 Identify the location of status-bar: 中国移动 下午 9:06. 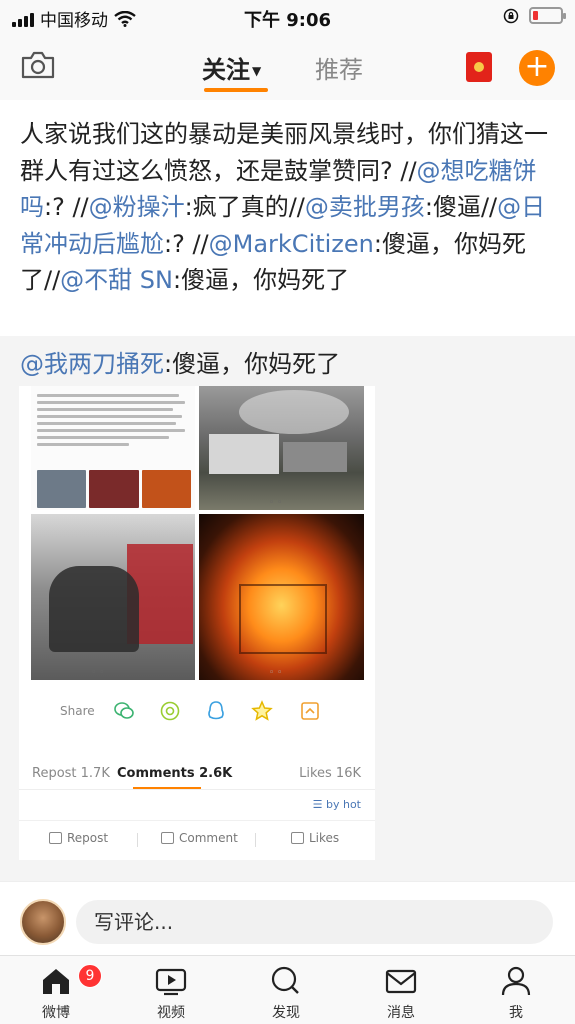
(287, 17).